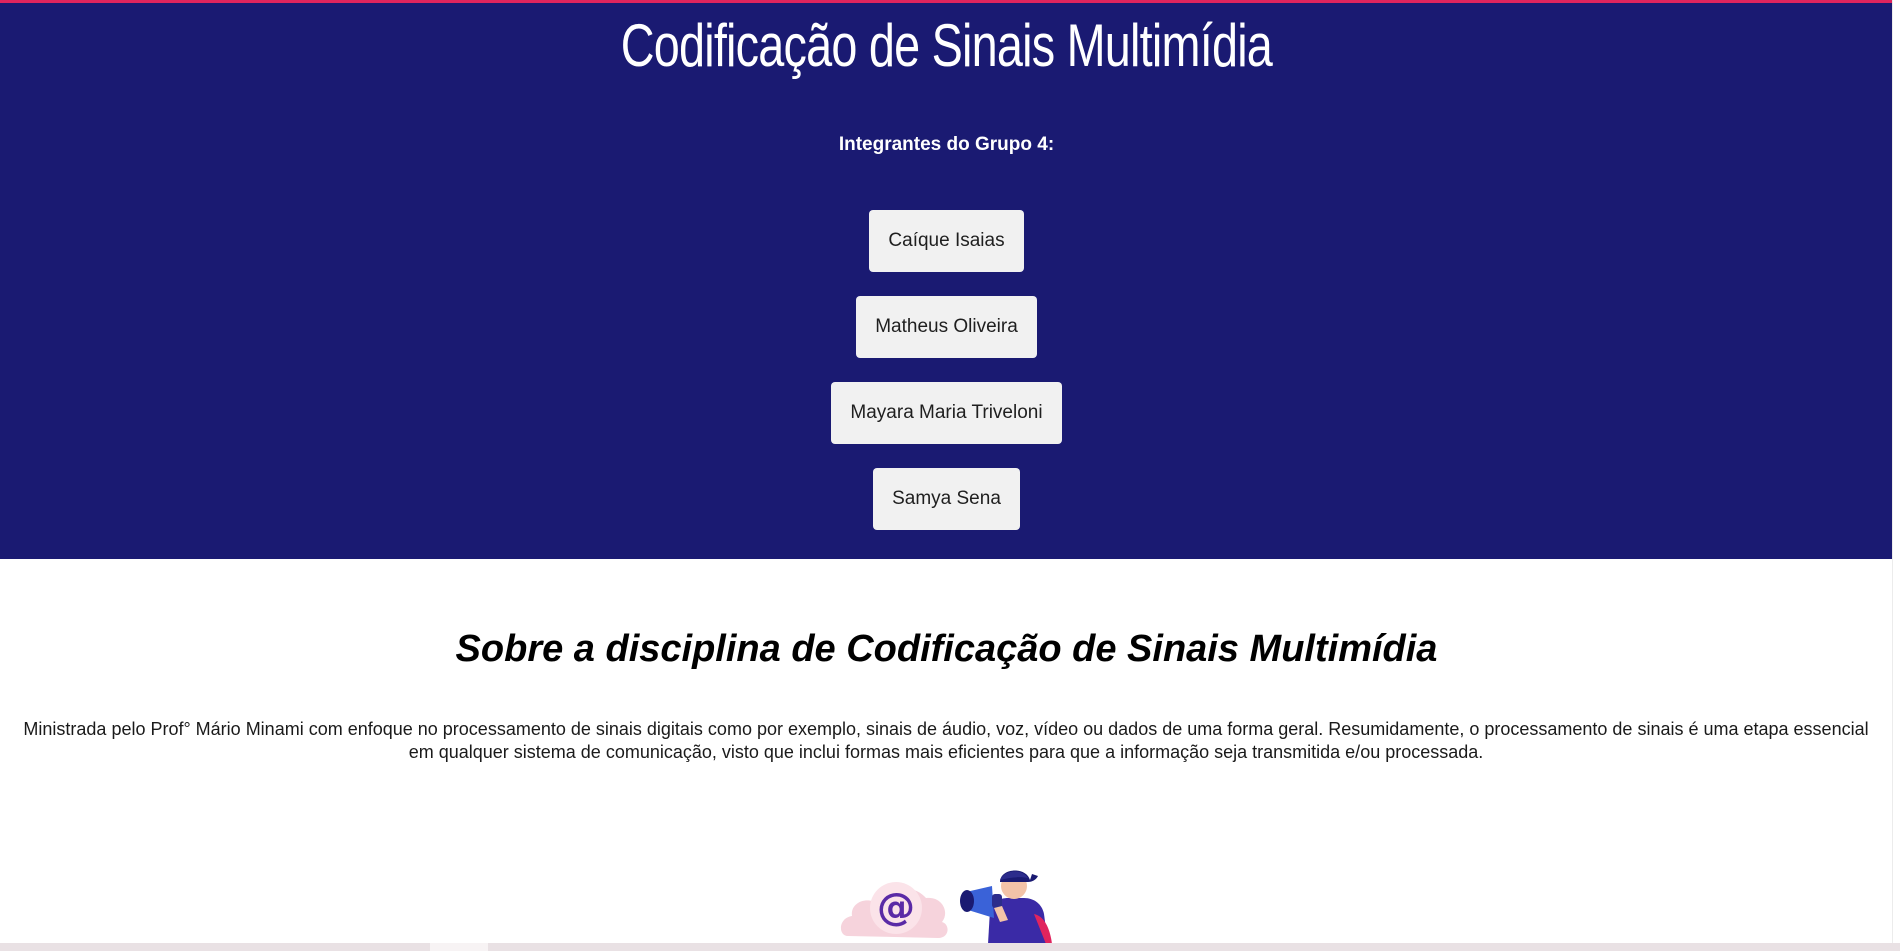 Image resolution: width=1900 pixels, height=951 pixels. What do you see at coordinates (896, 907) in the screenshot?
I see `at-symbol: @` at bounding box center [896, 907].